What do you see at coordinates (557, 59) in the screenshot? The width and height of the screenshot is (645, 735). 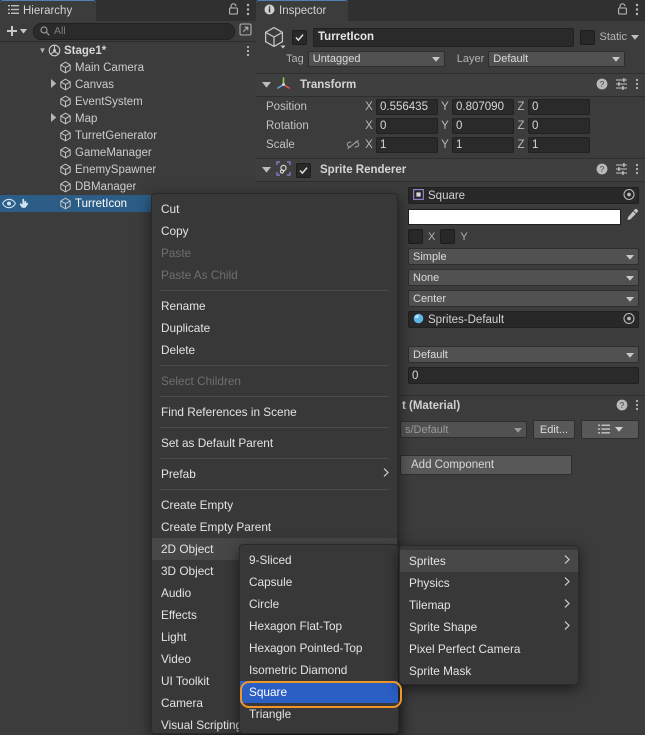 I see `layer-dropdown: Default` at bounding box center [557, 59].